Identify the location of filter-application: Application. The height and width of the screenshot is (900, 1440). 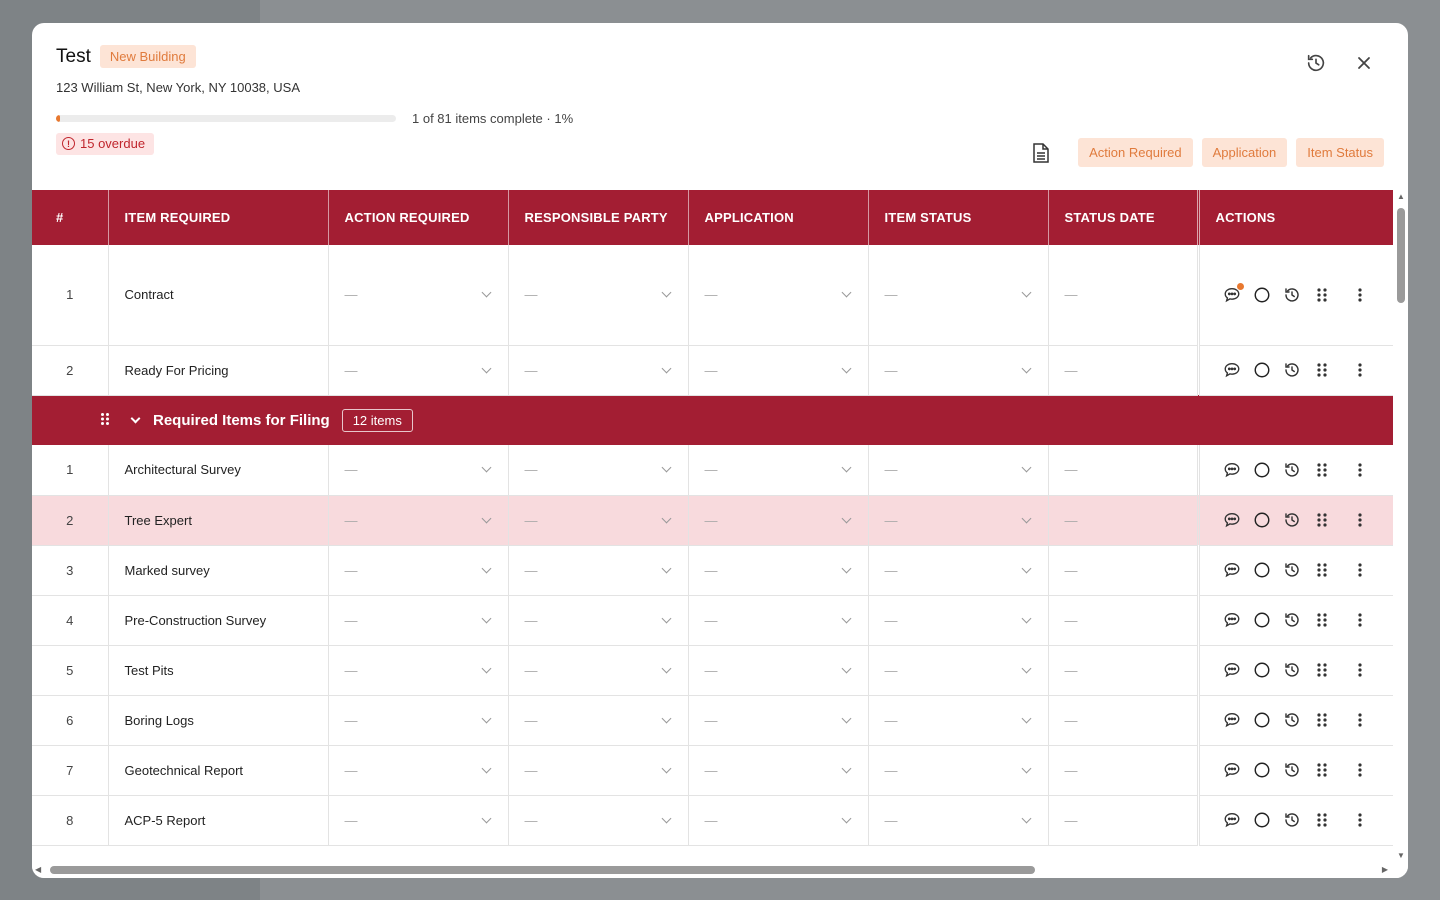
(1244, 152).